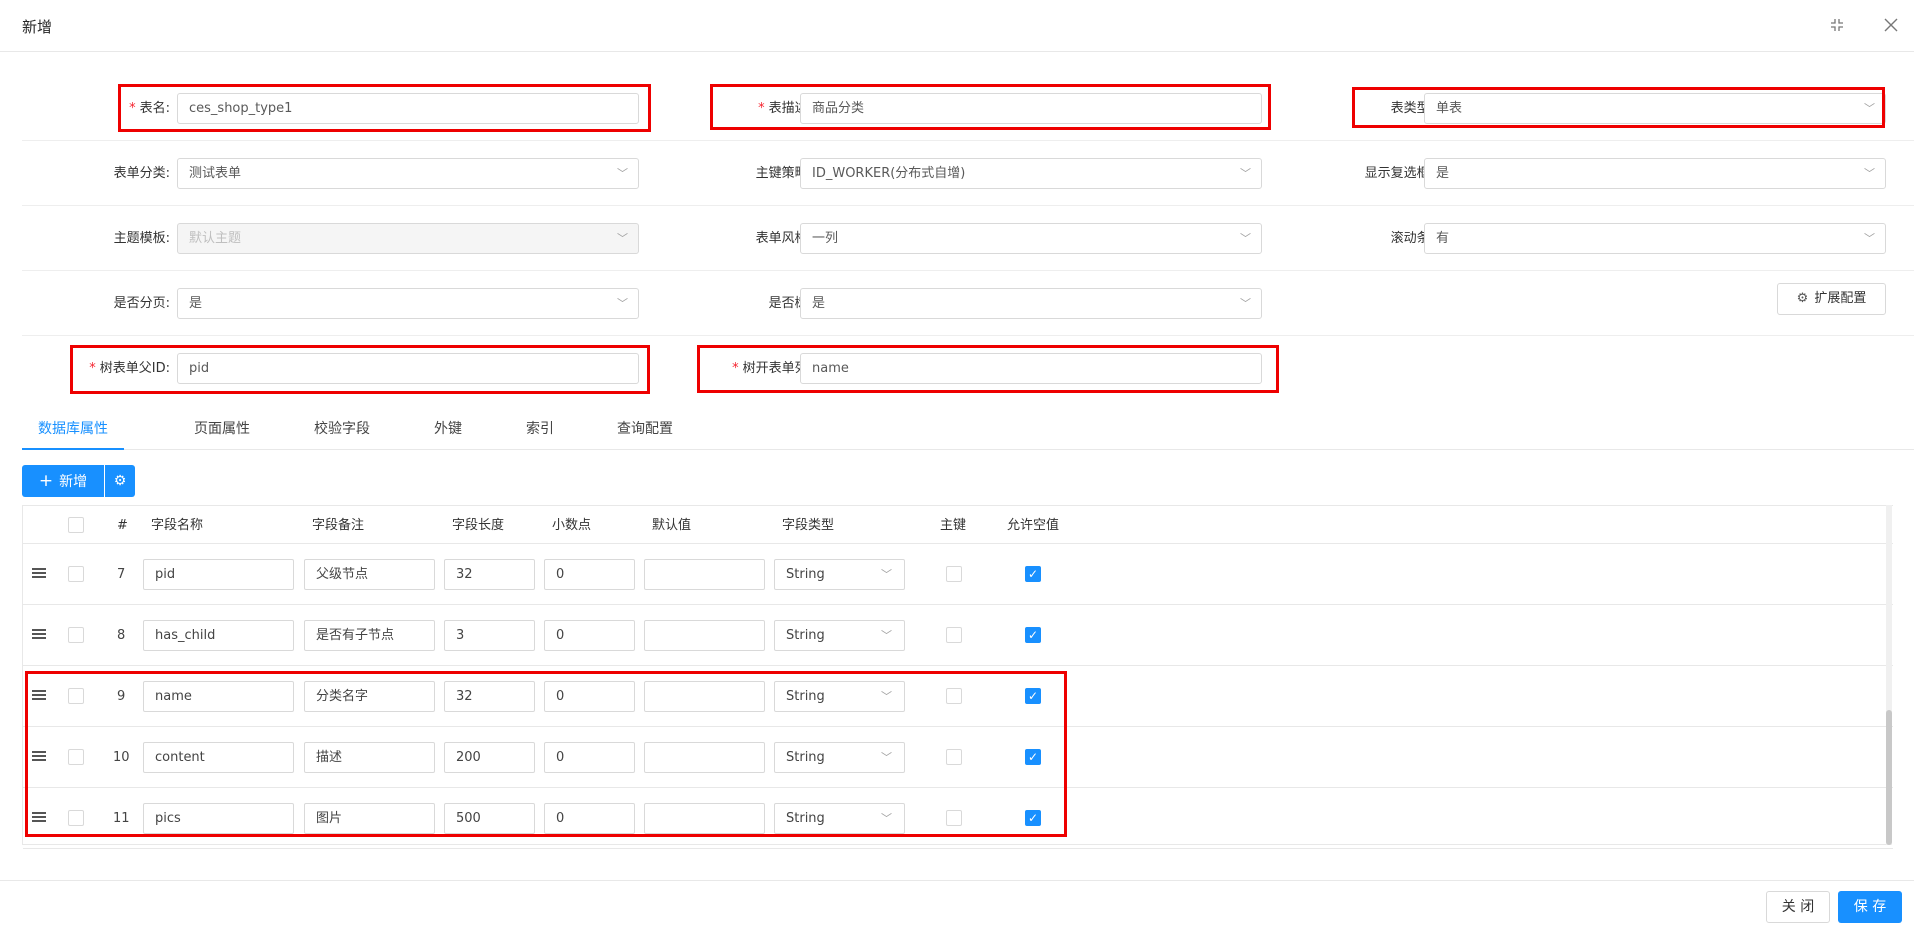 The height and width of the screenshot is (933, 1914). Describe the element at coordinates (121, 574) in the screenshot. I see `row-index: 7` at that location.